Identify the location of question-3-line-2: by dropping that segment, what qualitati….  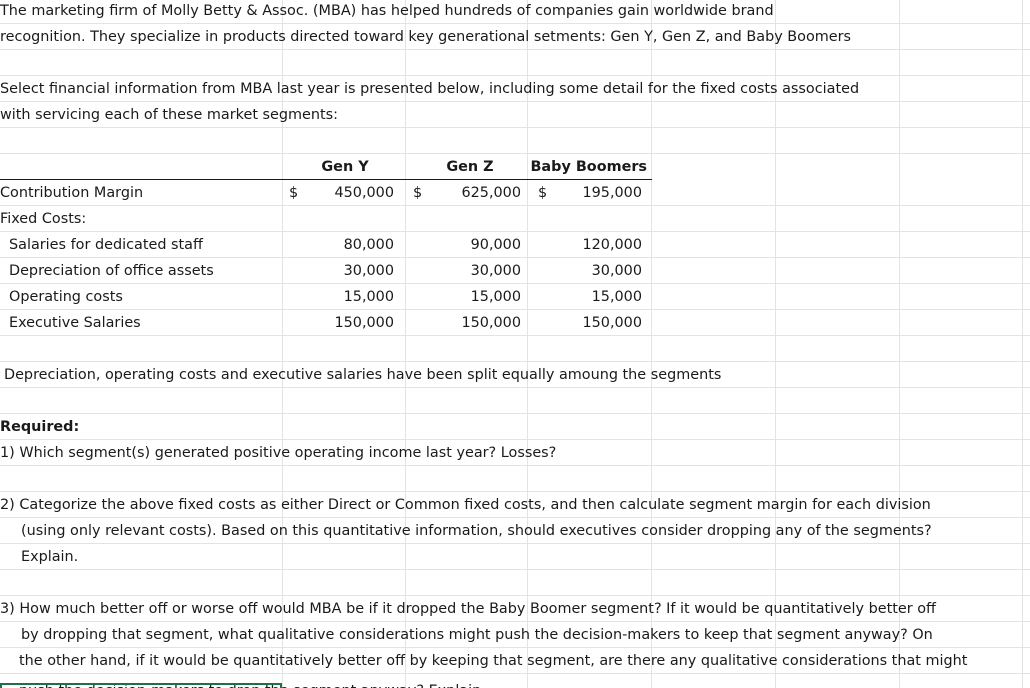
(477, 635).